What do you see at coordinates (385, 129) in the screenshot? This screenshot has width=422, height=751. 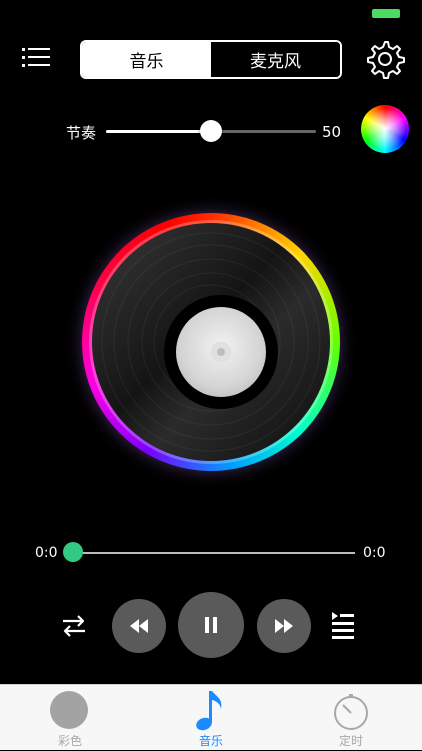 I see `color-wheel-icon` at bounding box center [385, 129].